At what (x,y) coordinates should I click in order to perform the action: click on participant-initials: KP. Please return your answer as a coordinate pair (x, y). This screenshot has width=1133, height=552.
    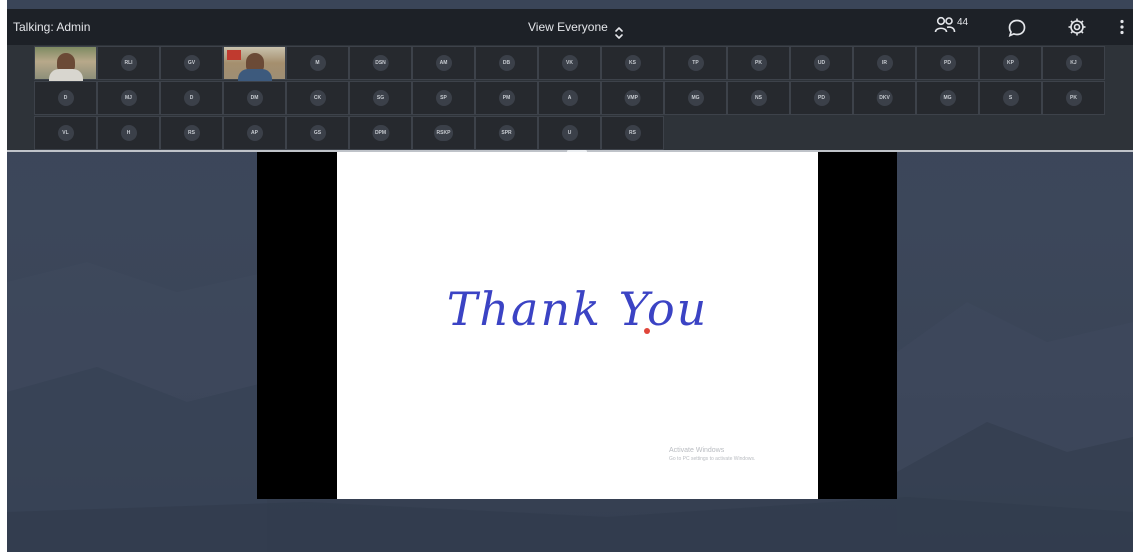
    Looking at the image, I should click on (1010, 63).